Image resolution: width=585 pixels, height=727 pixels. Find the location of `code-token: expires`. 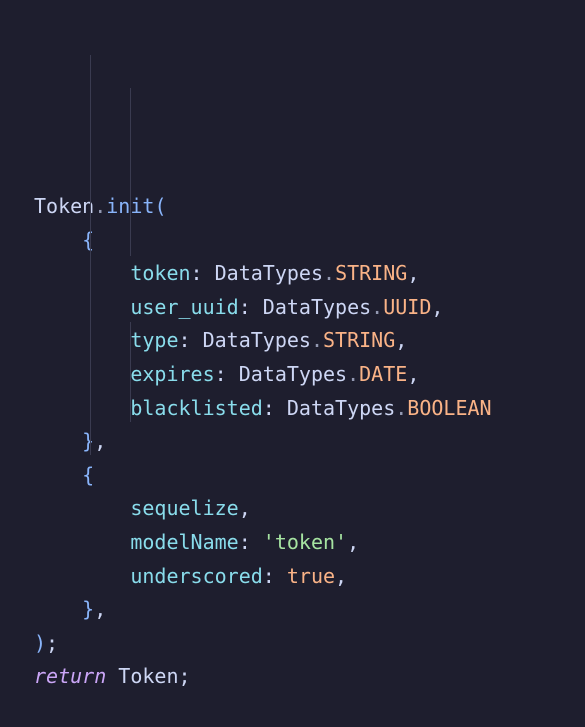

code-token: expires is located at coordinates (172, 373).